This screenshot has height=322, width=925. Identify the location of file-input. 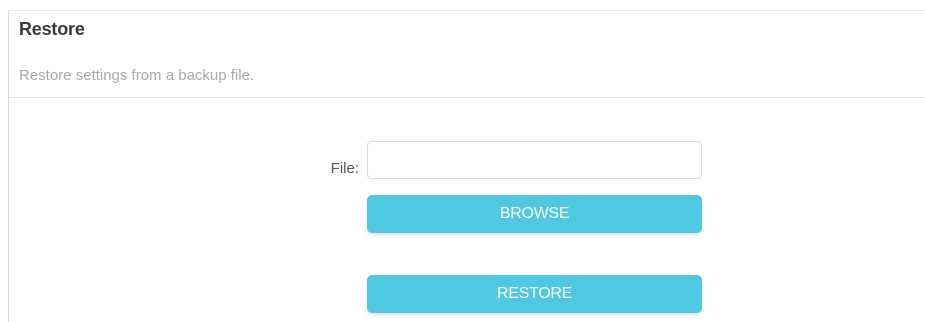
(534, 160).